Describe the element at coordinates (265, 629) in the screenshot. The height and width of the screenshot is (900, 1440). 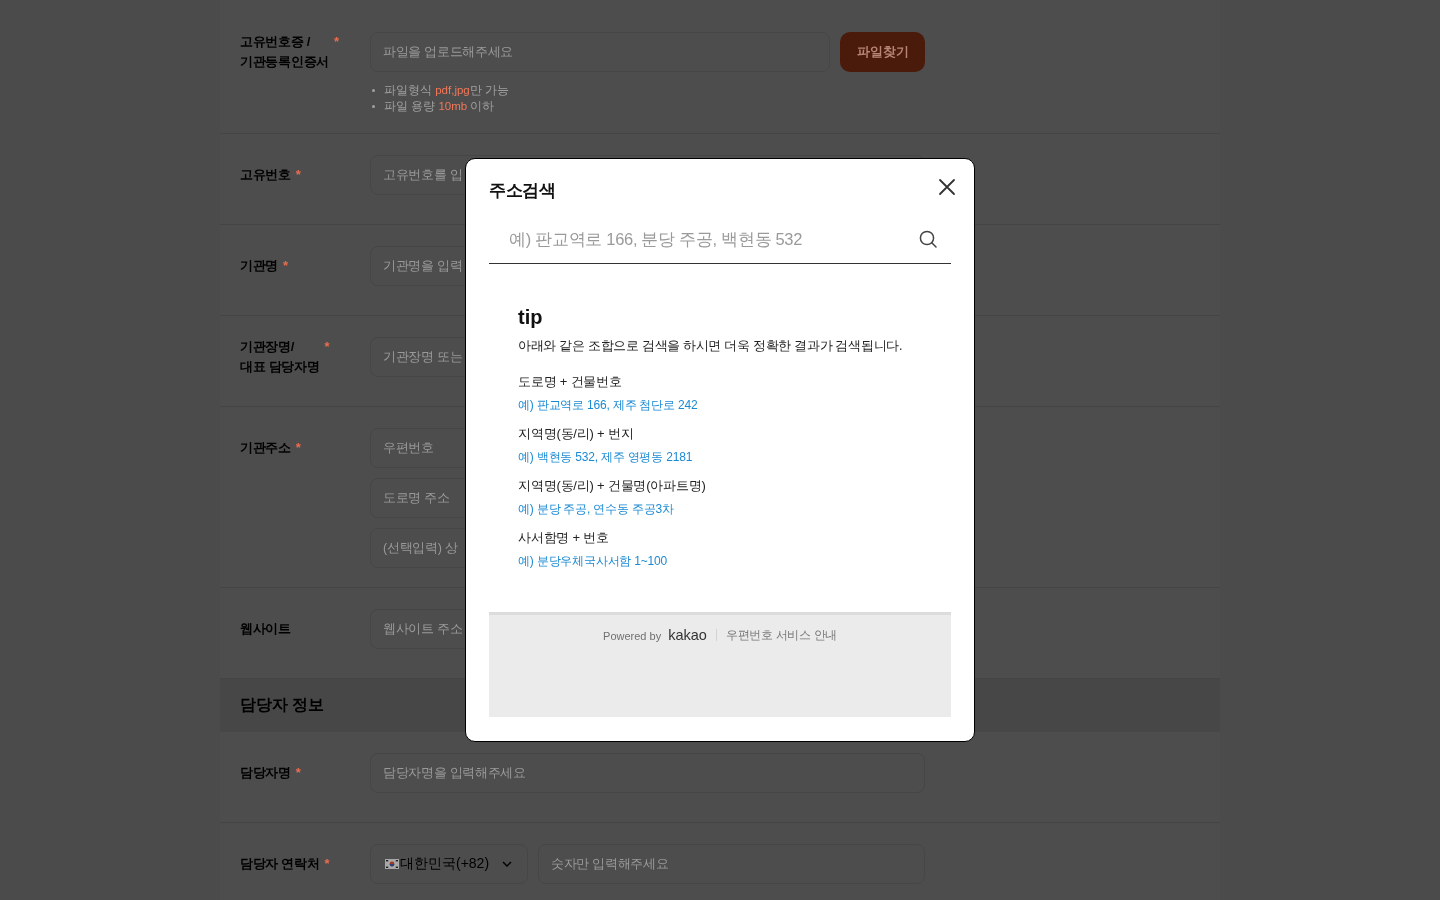
I see `field-label: 웹사이트` at that location.